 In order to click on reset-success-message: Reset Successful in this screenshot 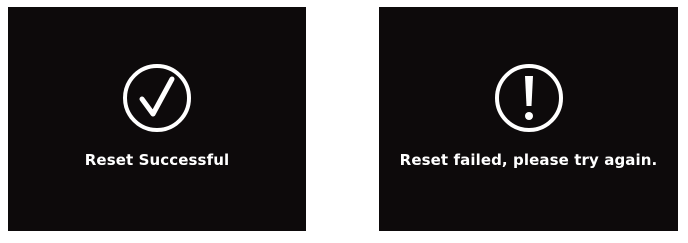, I will do `click(157, 160)`.